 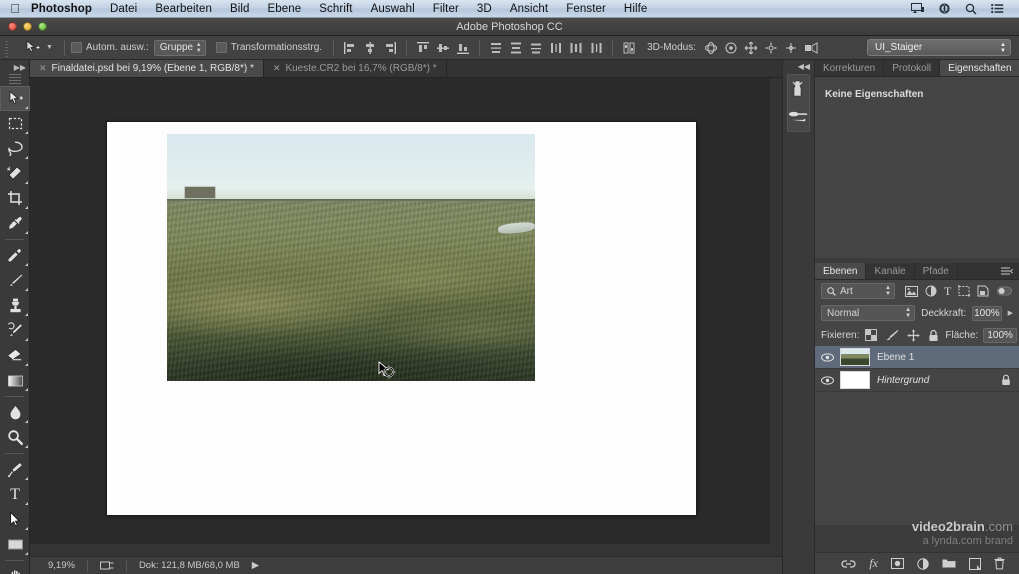 What do you see at coordinates (15, 148) in the screenshot?
I see `lasso-tool` at bounding box center [15, 148].